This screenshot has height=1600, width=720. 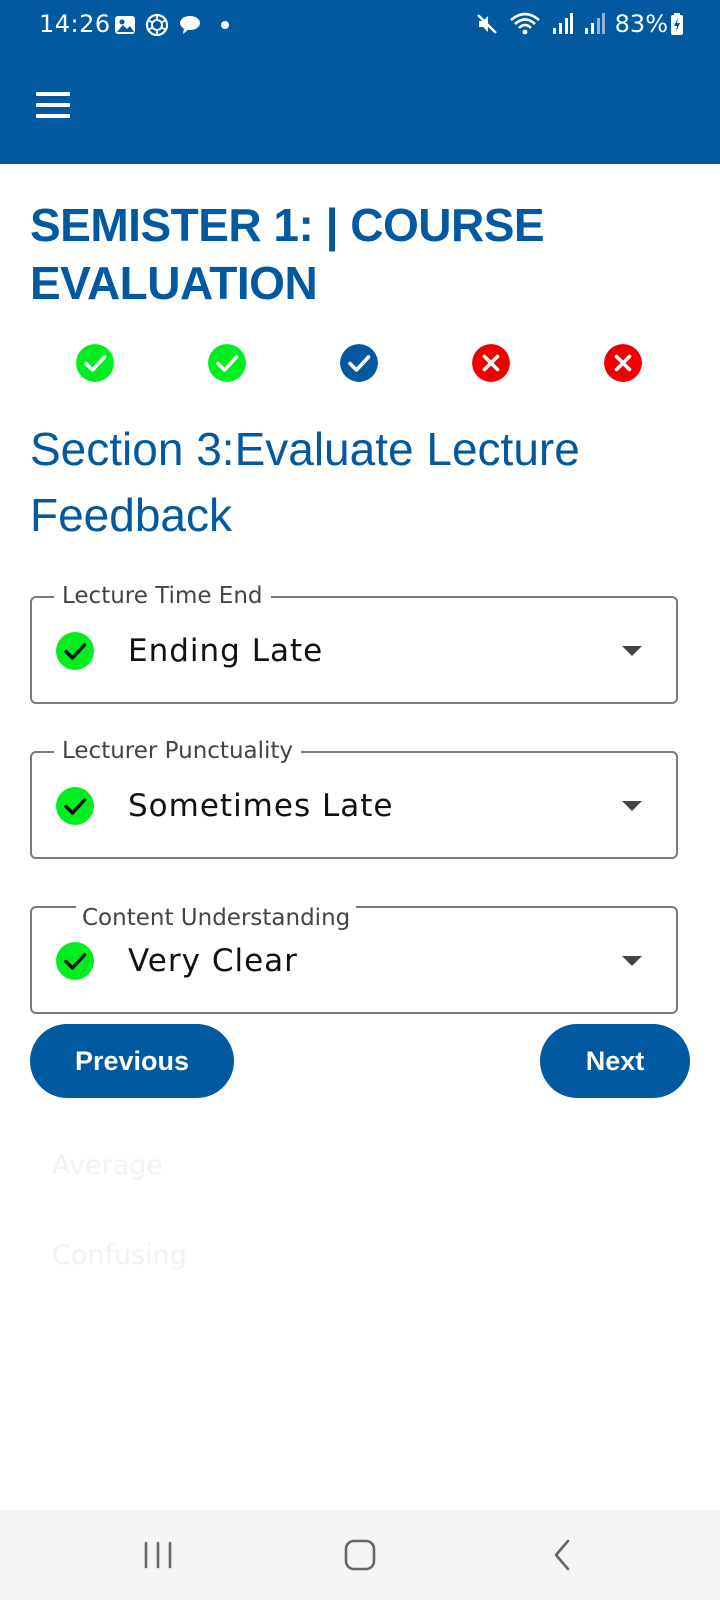 I want to click on home-icon, so click(x=360, y=1555).